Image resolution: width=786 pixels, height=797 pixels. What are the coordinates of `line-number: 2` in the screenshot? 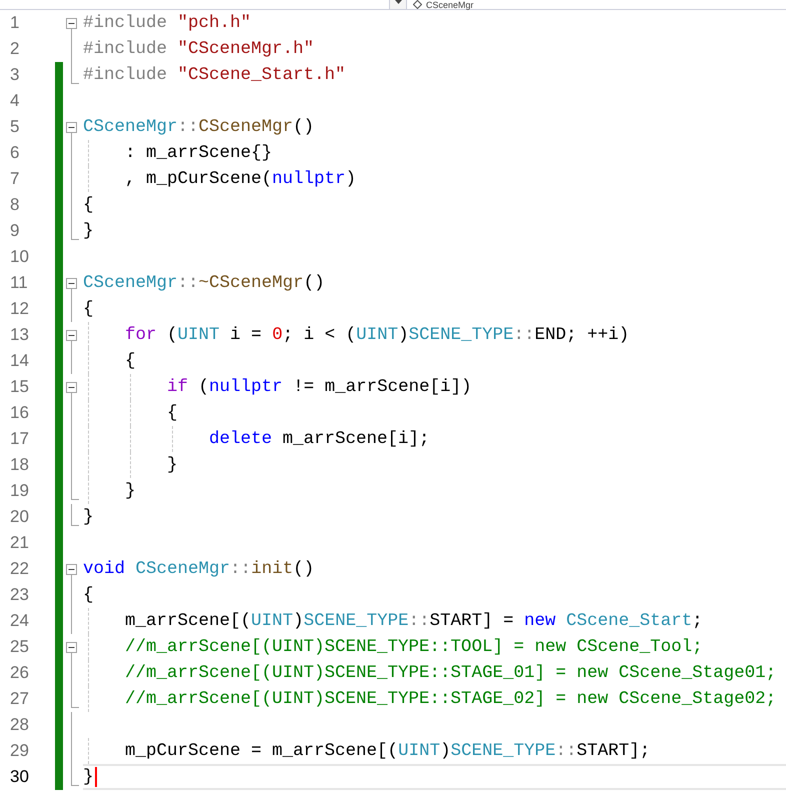 It's located at (15, 49).